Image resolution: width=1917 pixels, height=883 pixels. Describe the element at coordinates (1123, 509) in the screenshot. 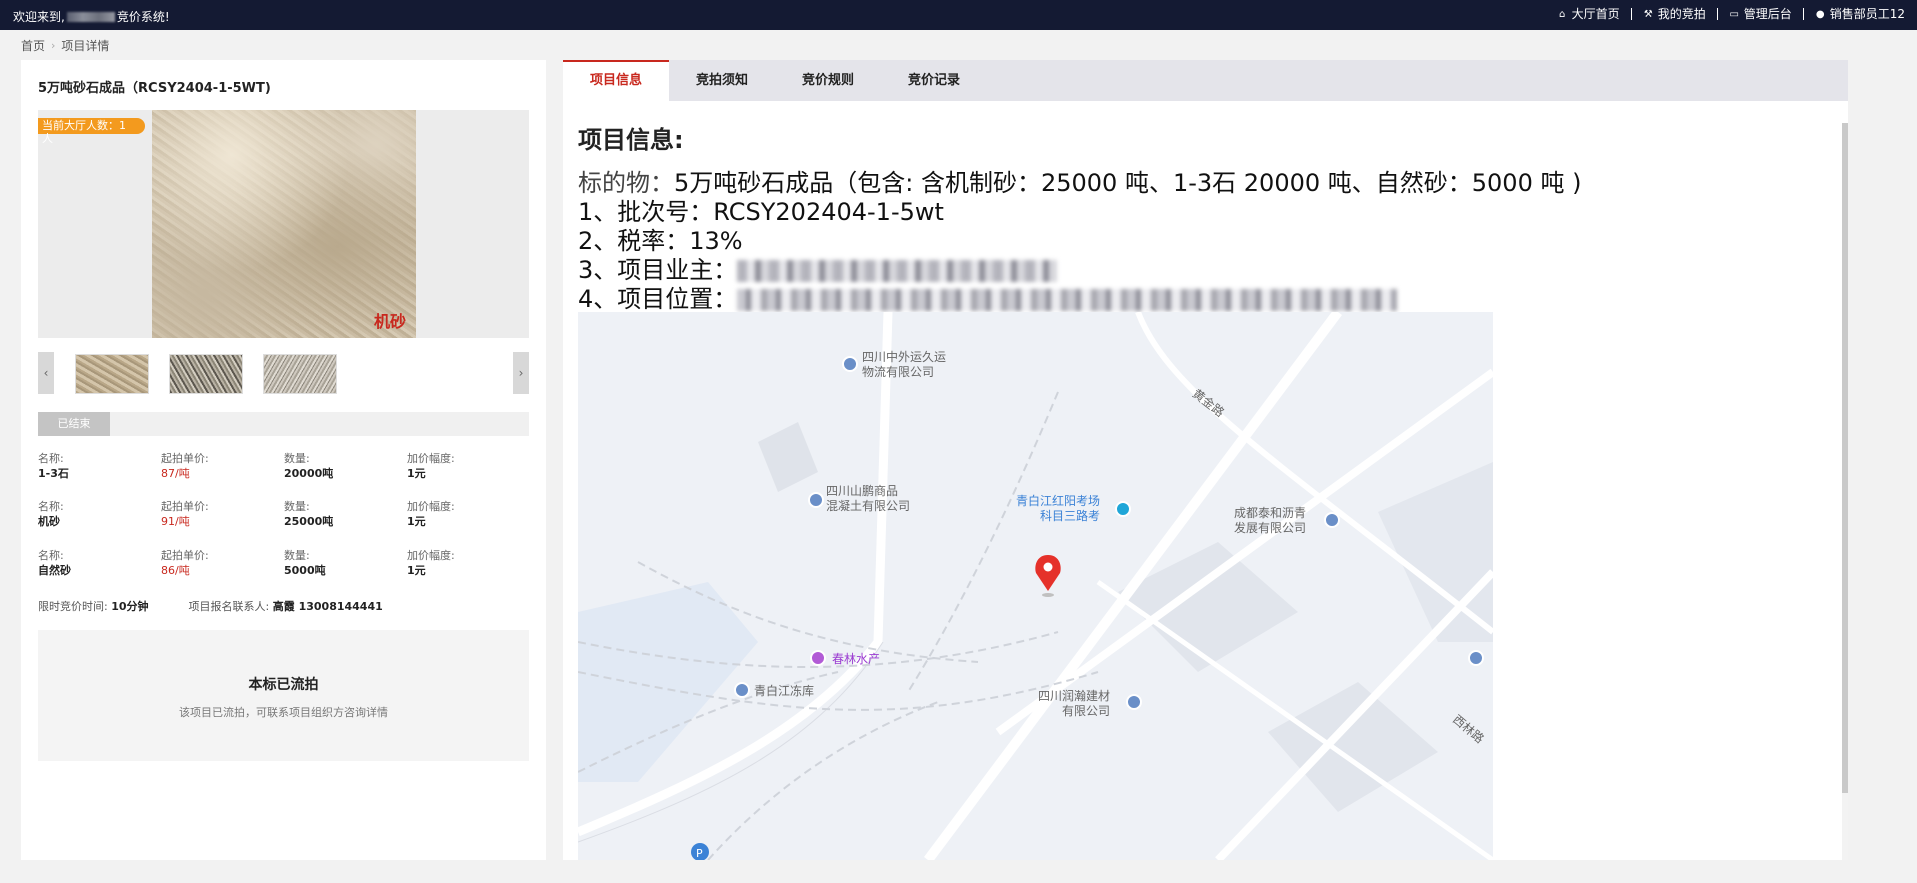

I see `map-landmark-icon` at that location.